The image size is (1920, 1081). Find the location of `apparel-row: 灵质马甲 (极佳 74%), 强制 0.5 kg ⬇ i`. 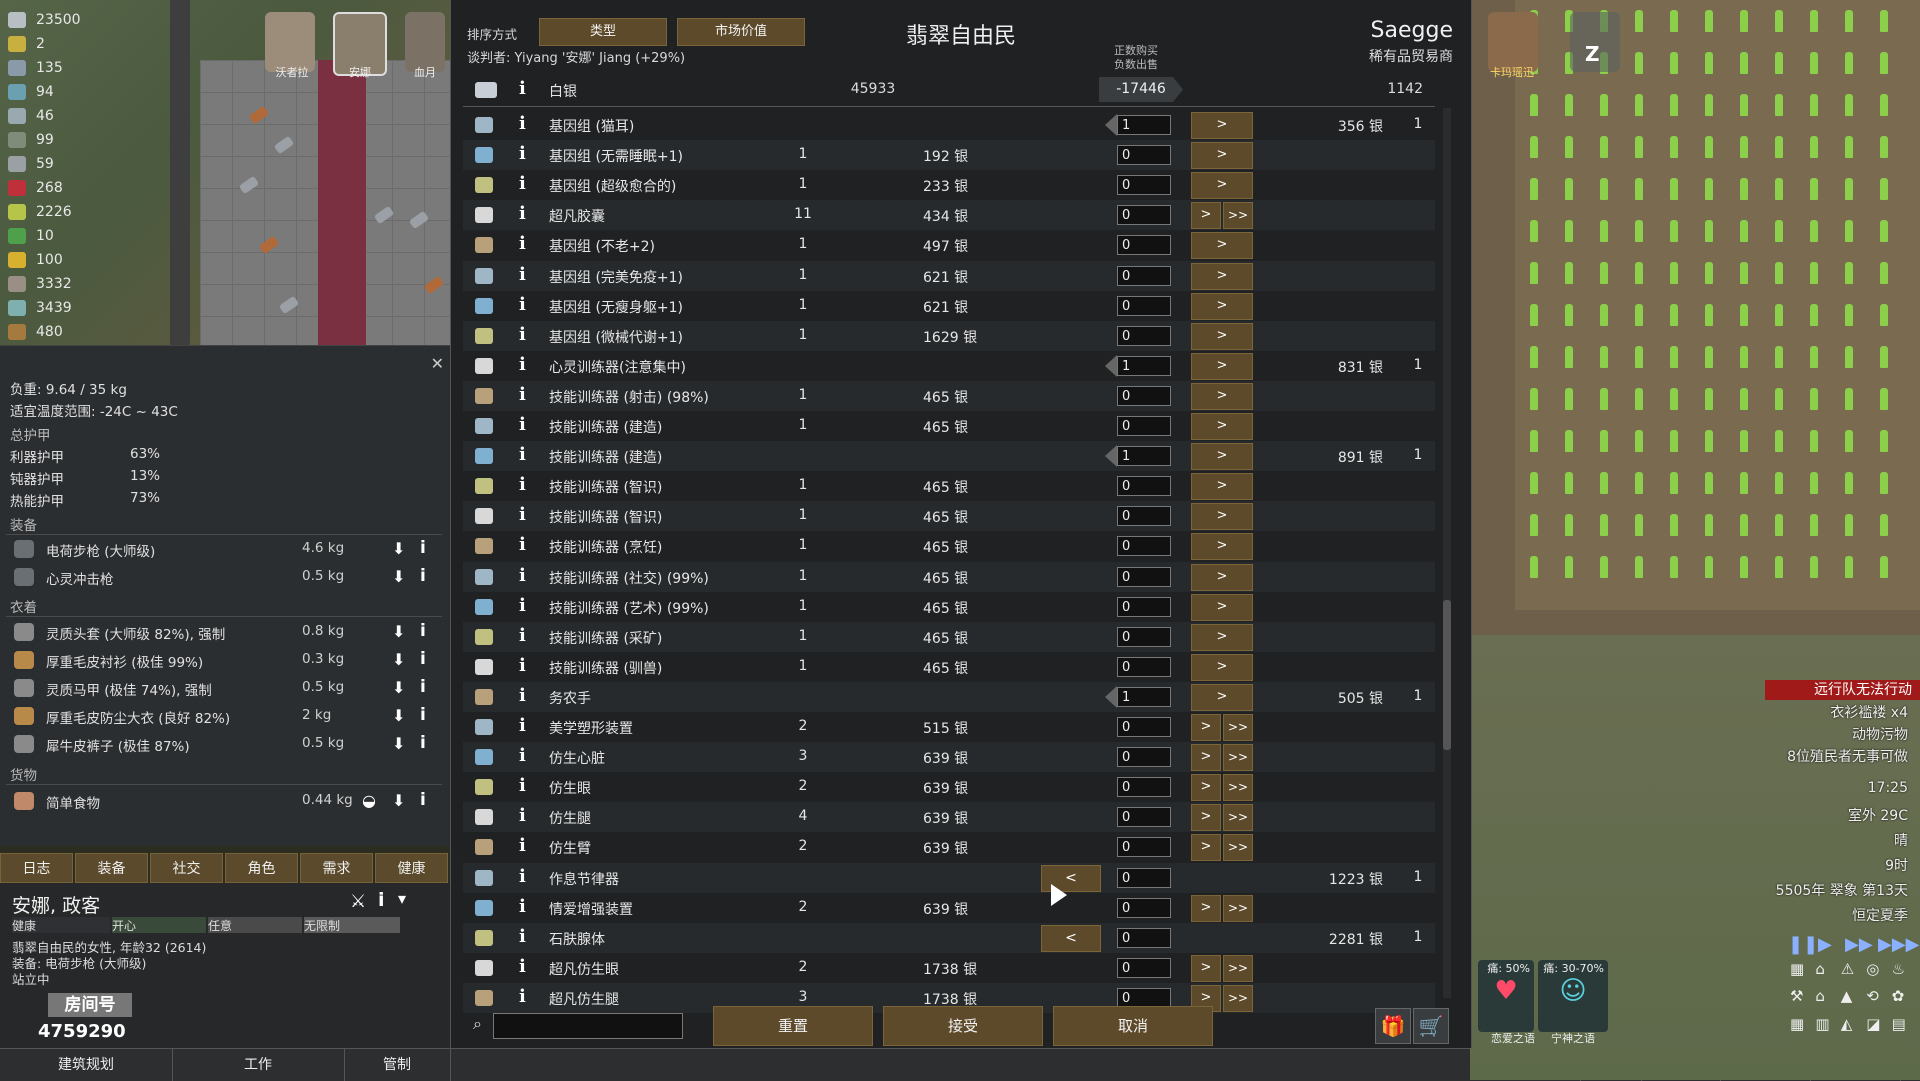

apparel-row: 灵质马甲 (极佳 74%), 强制 0.5 kg ⬇ i is located at coordinates (225, 688).